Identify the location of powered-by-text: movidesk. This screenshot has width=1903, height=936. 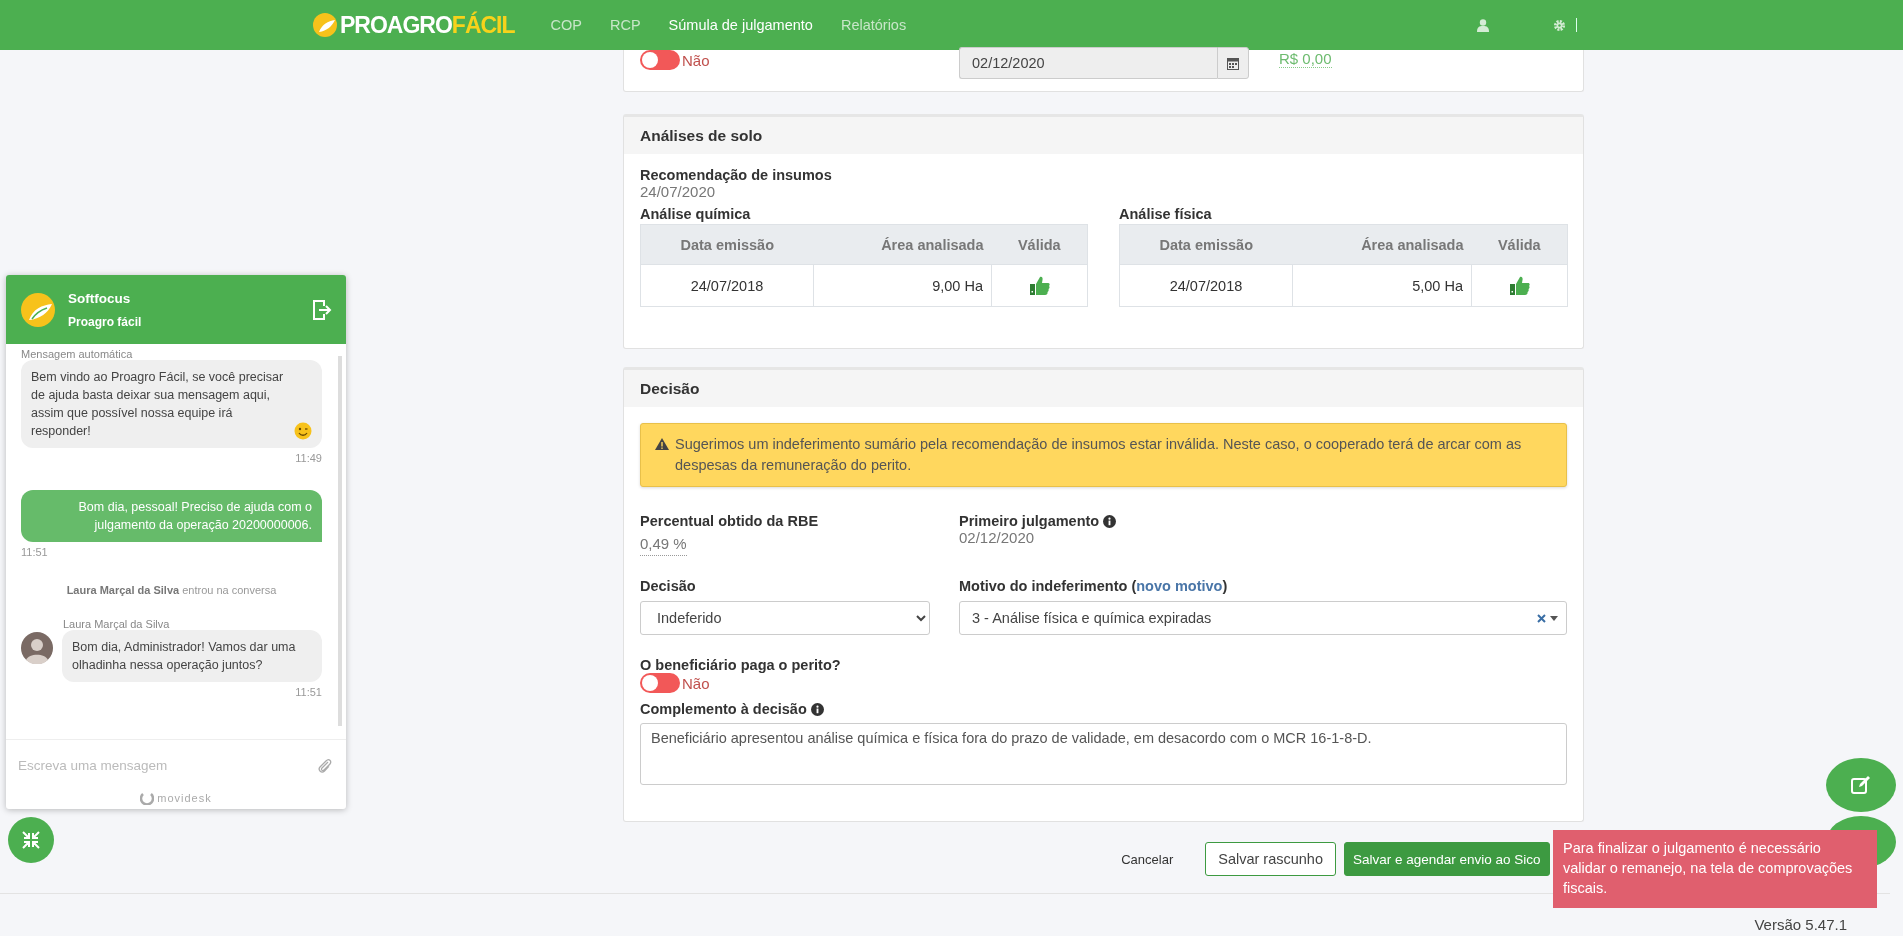
(184, 798).